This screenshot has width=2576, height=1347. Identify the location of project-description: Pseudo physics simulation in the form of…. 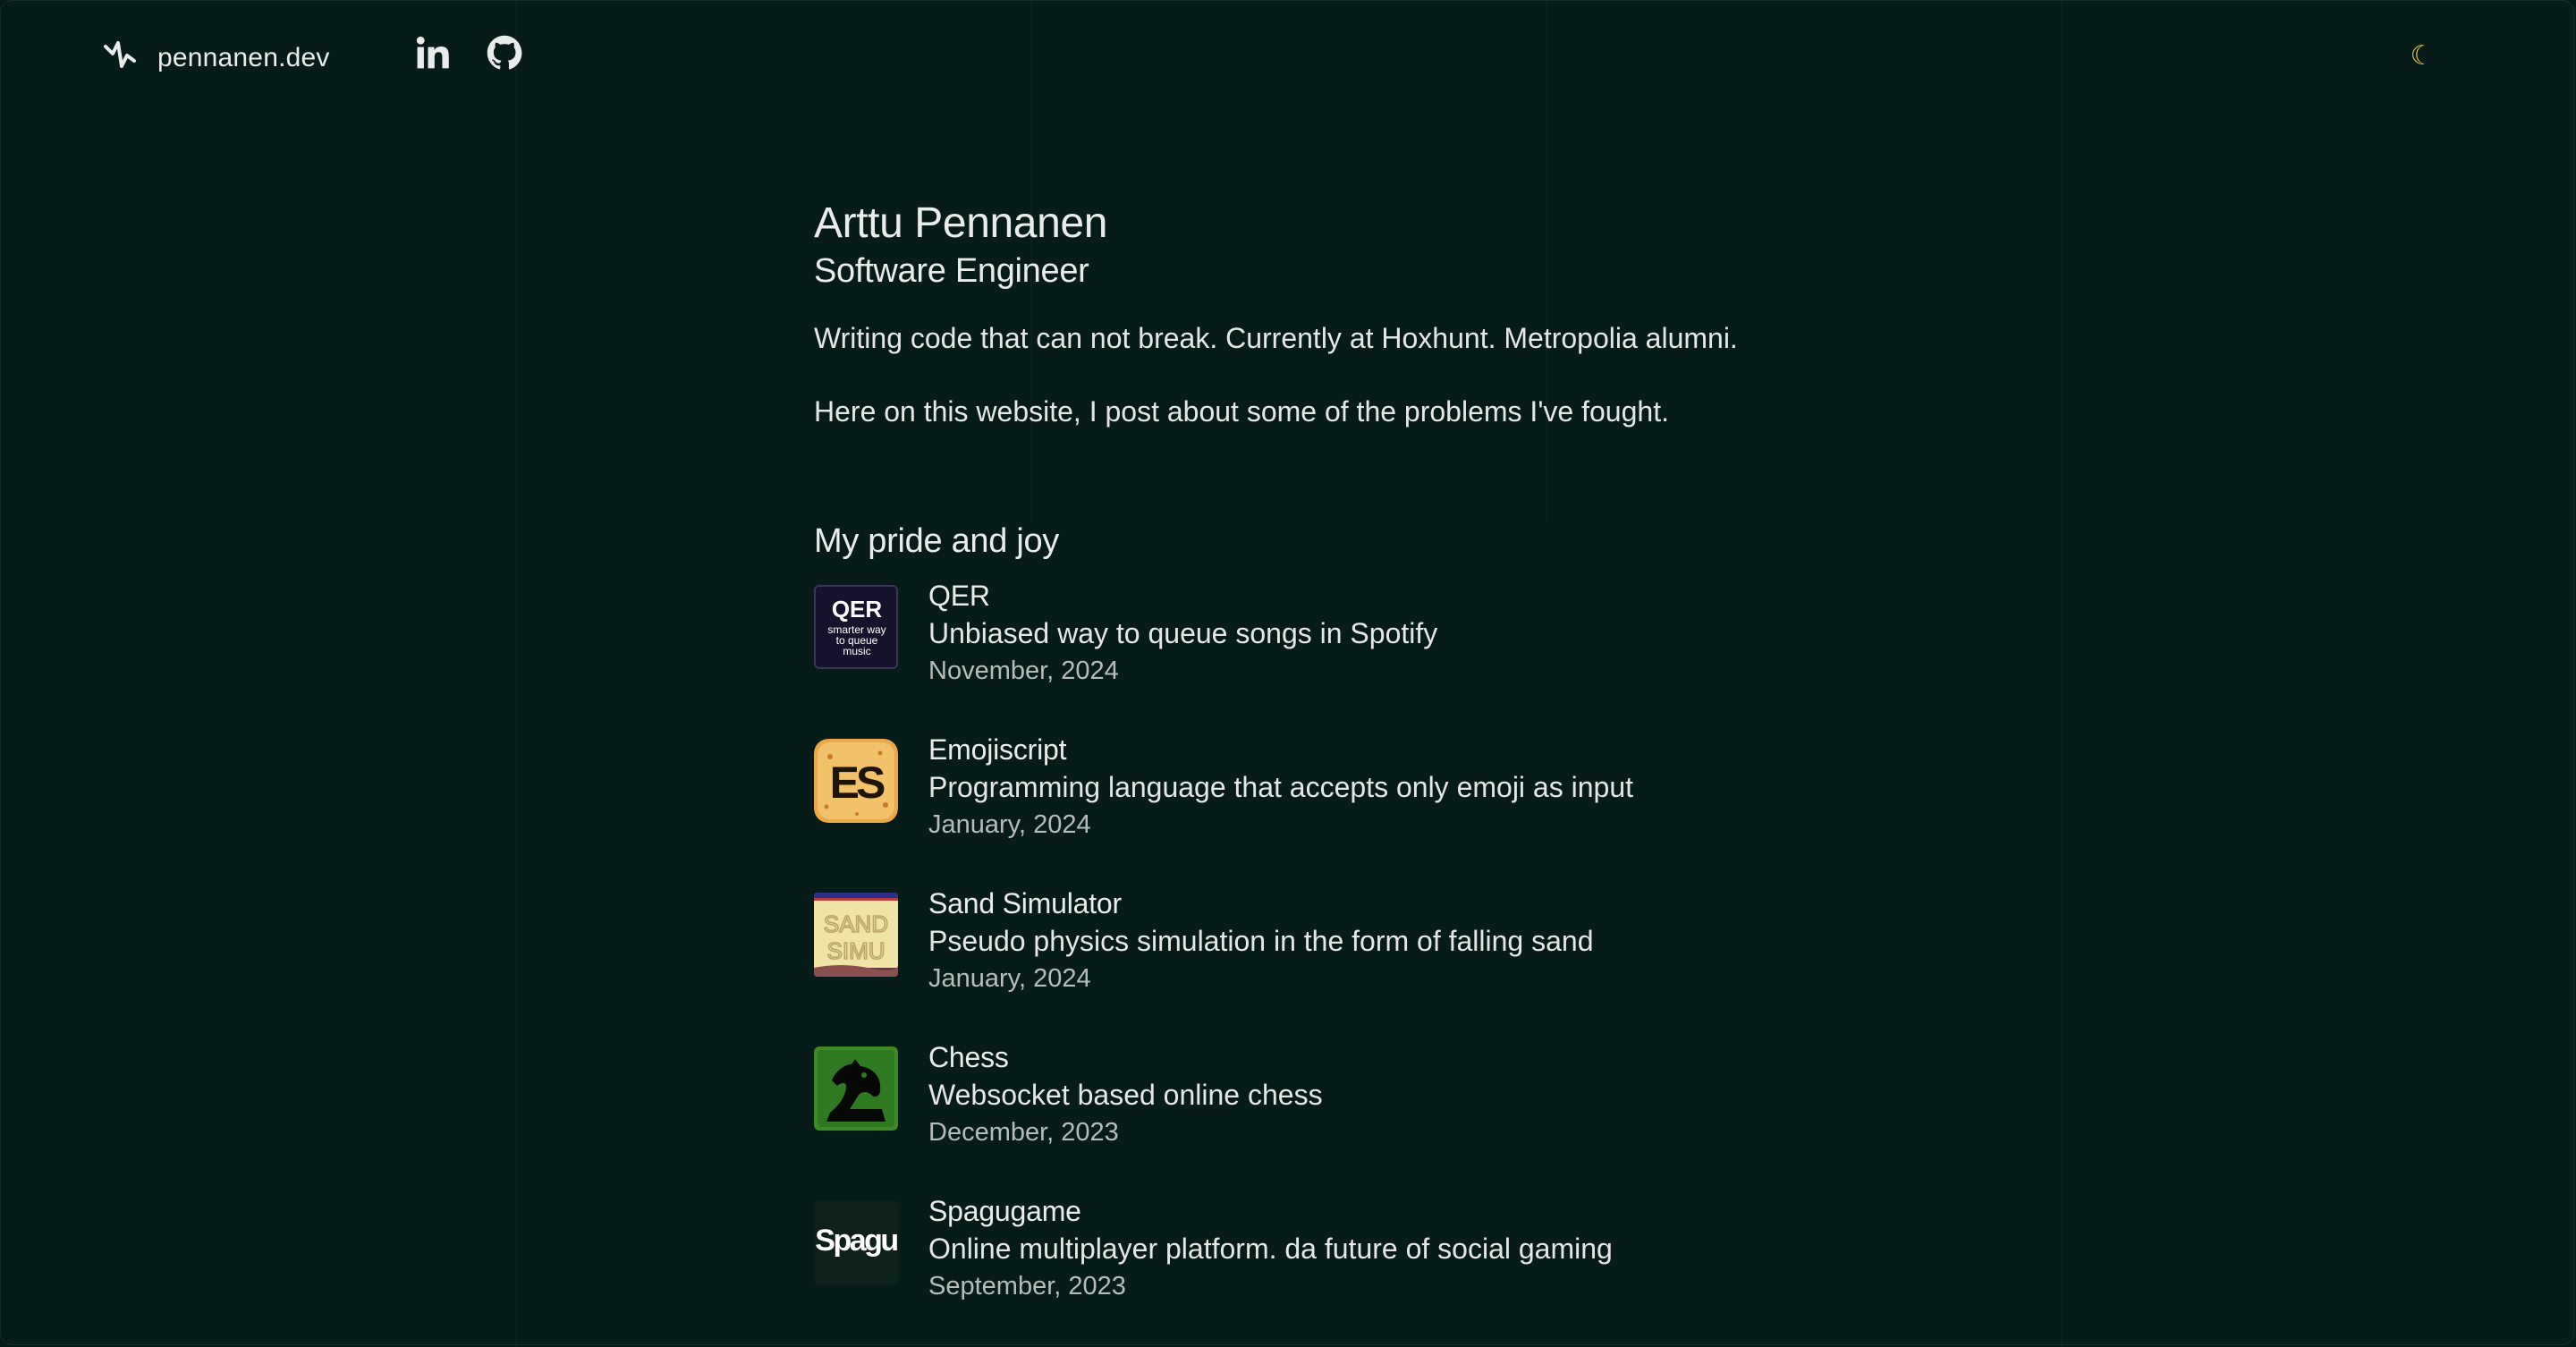
(1261, 941).